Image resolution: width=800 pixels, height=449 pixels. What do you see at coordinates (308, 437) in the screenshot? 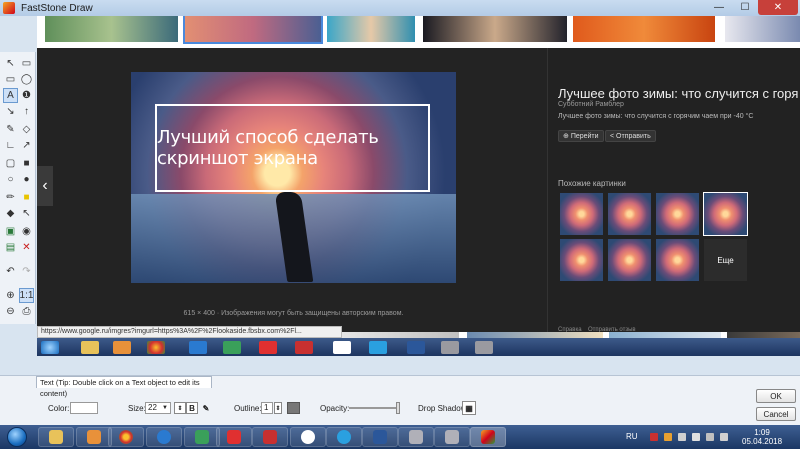
I see `yandex-browser-taskbar-button` at bounding box center [308, 437].